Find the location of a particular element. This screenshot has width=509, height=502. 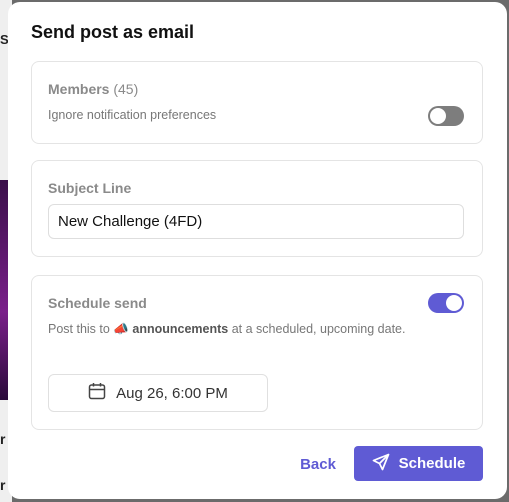

schedule-date-picker: Aug 26, 6:00 PM is located at coordinates (158, 393).